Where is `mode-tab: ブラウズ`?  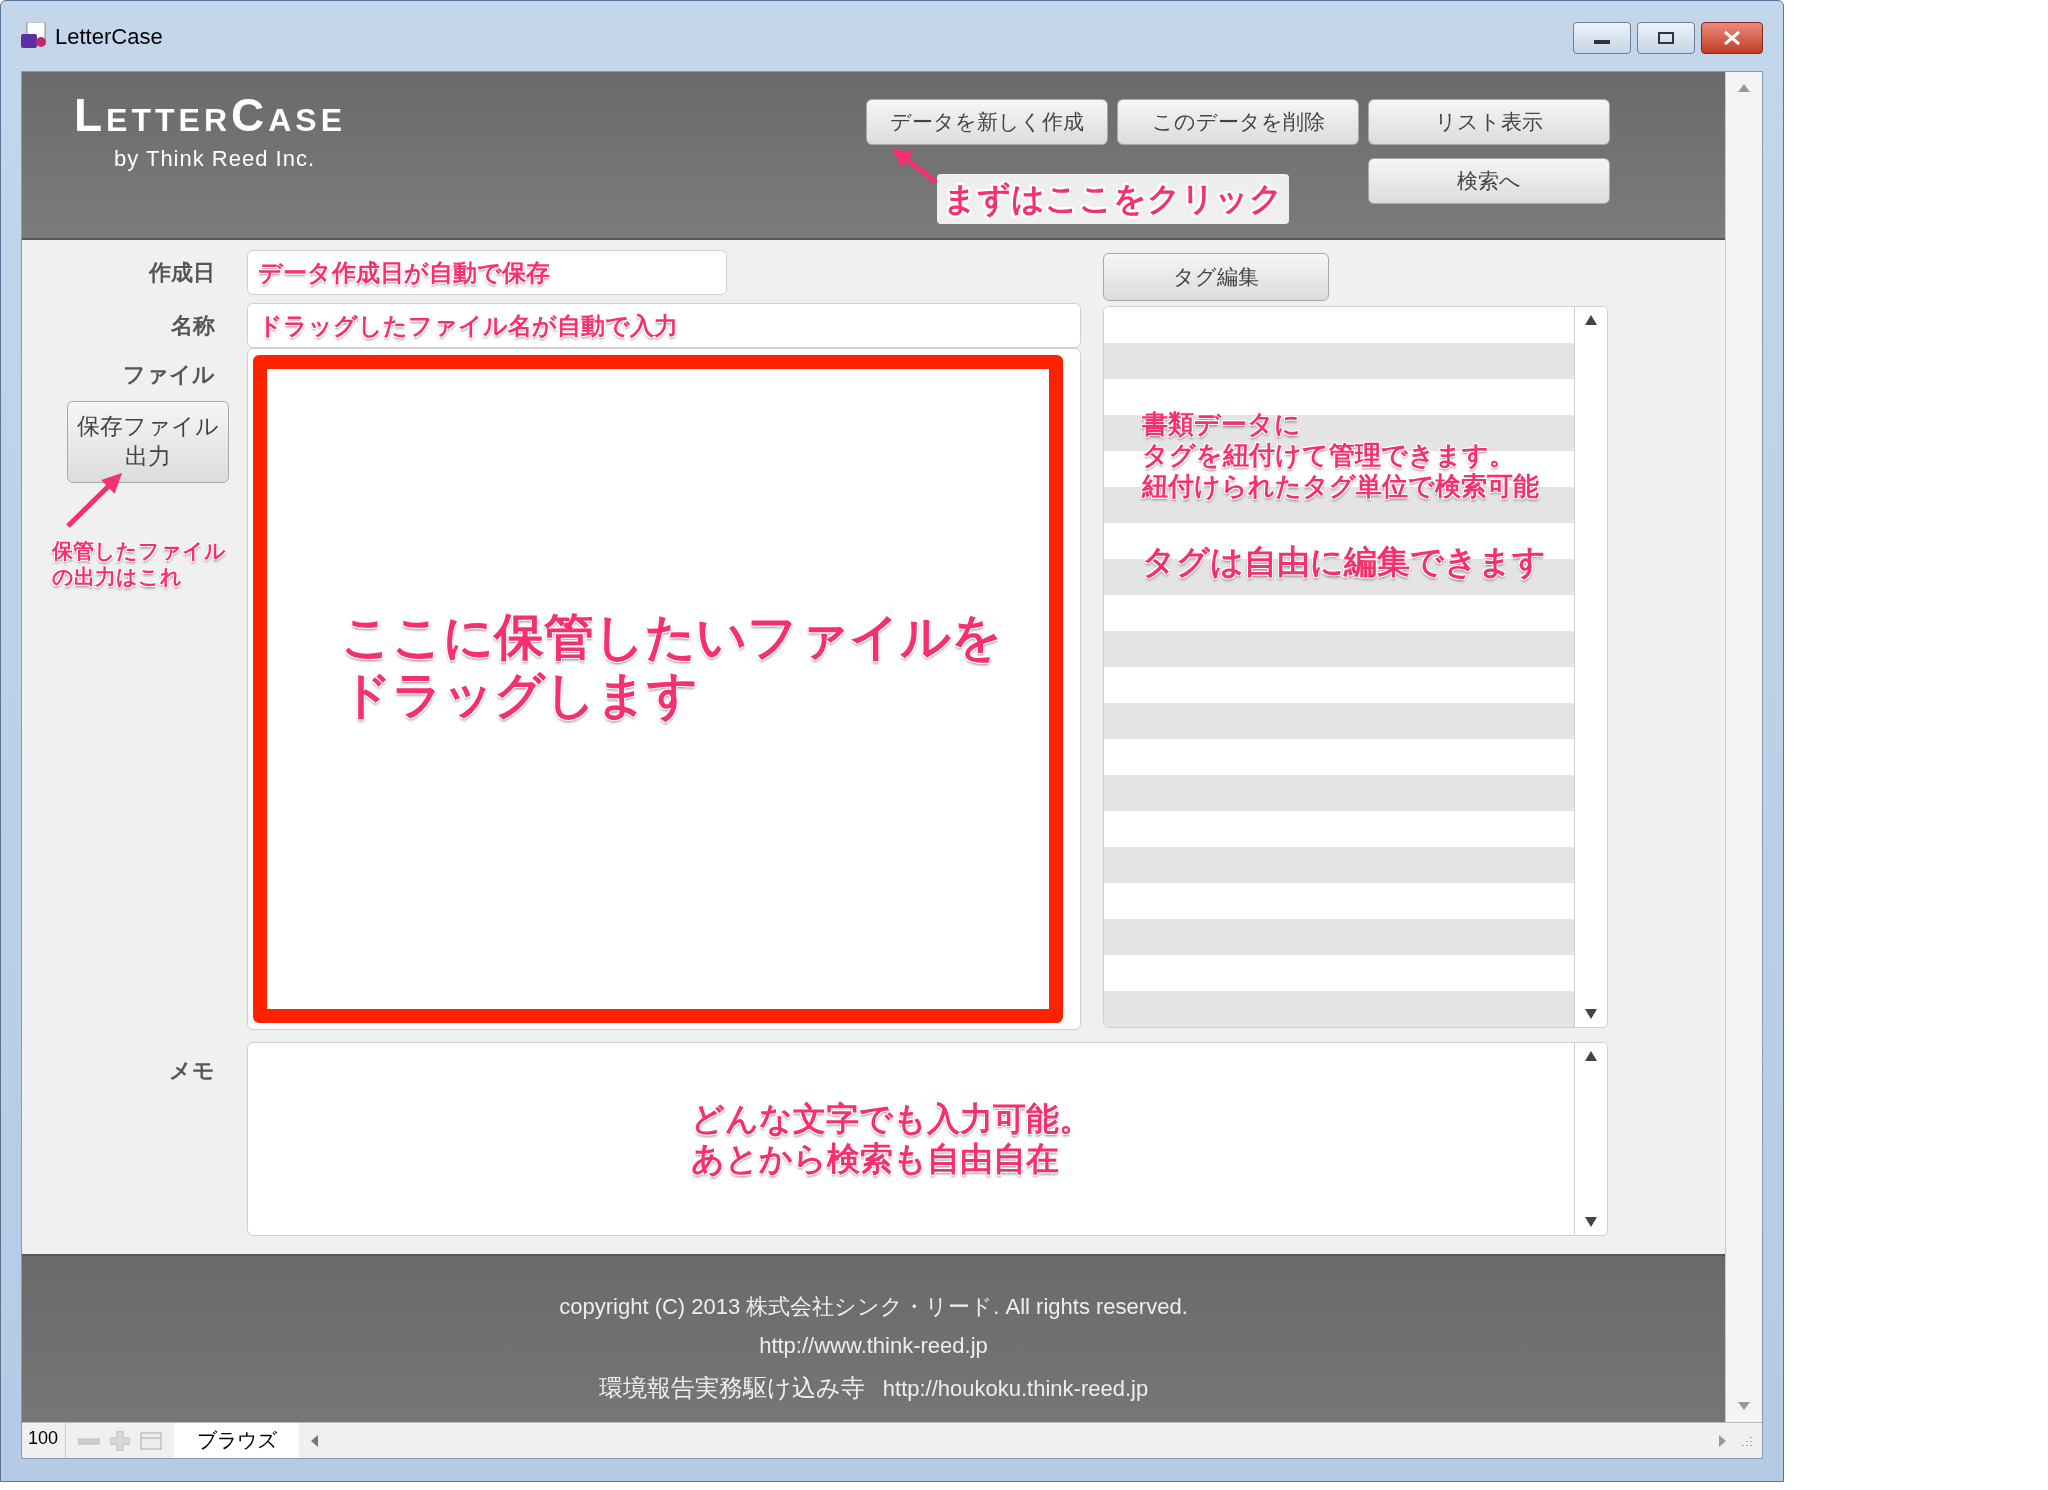 mode-tab: ブラウズ is located at coordinates (236, 1440).